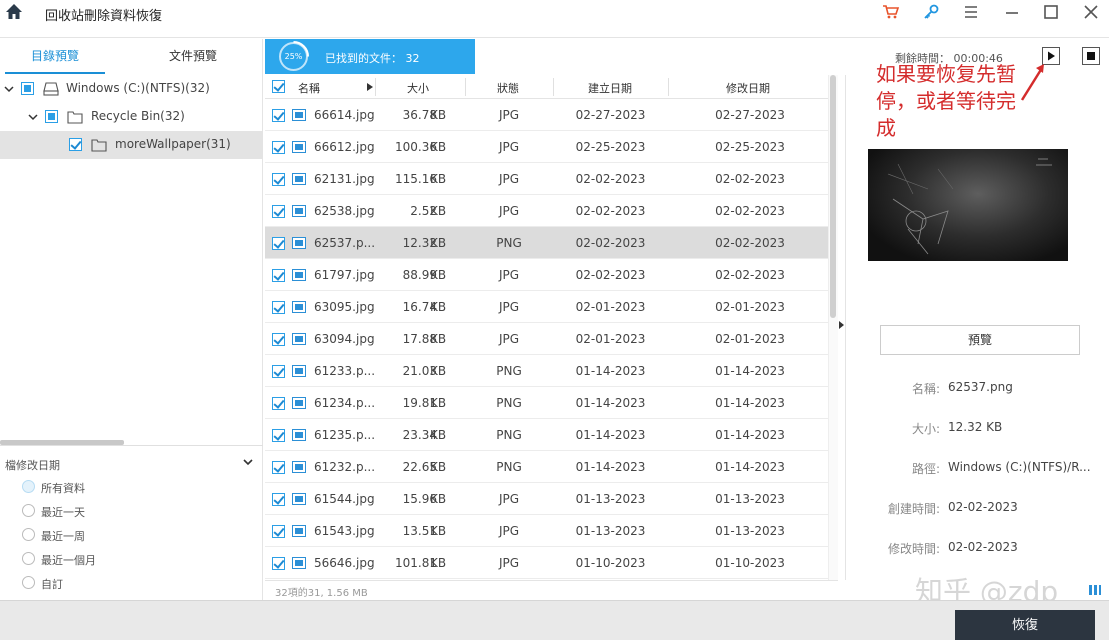 The height and width of the screenshot is (640, 1109). What do you see at coordinates (546, 211) in the screenshot?
I see `table-row: 62538.jpg 2.52 KB JPG 02-02-2023 02-02-2023` at bounding box center [546, 211].